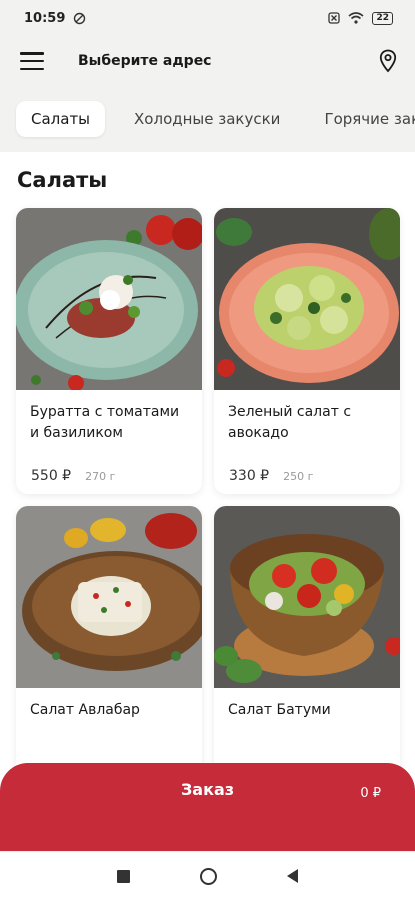  I want to click on sim-icon, so click(334, 18).